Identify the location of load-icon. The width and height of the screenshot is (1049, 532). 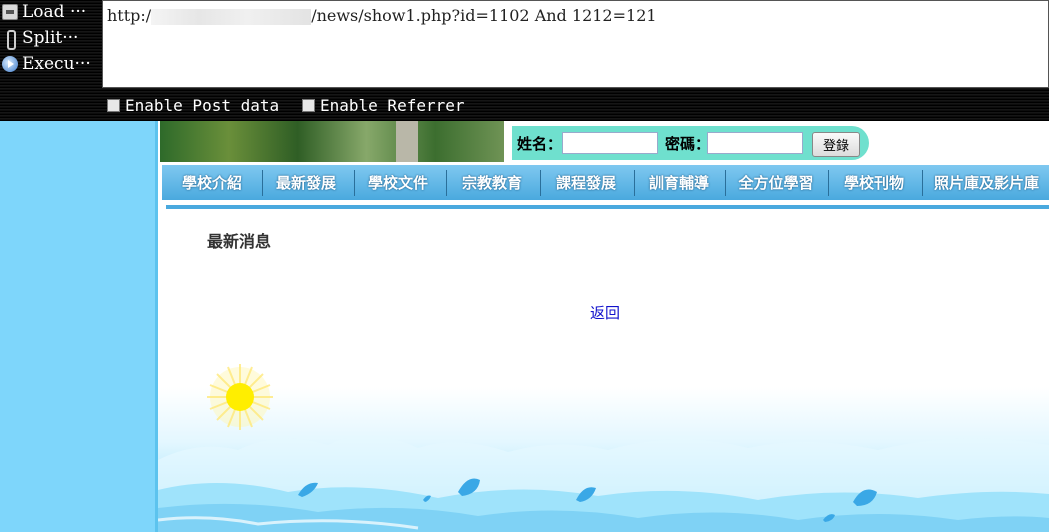
(10, 12).